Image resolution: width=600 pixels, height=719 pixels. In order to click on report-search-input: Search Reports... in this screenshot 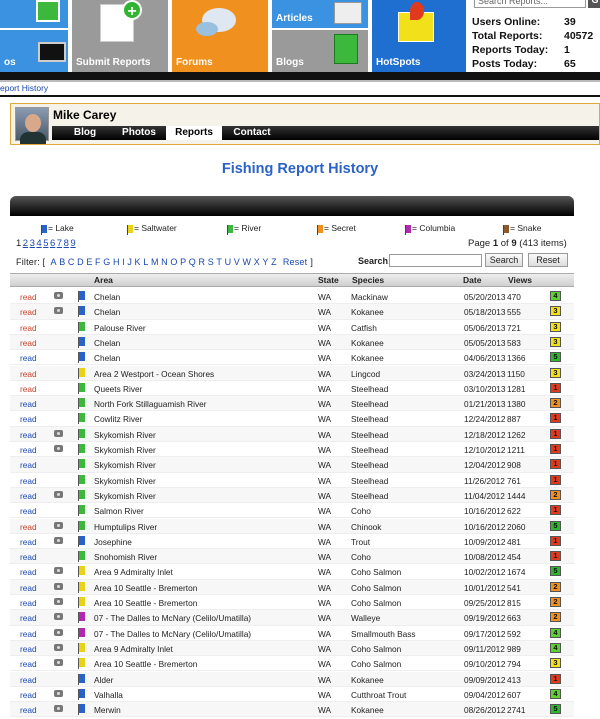, I will do `click(530, 4)`.